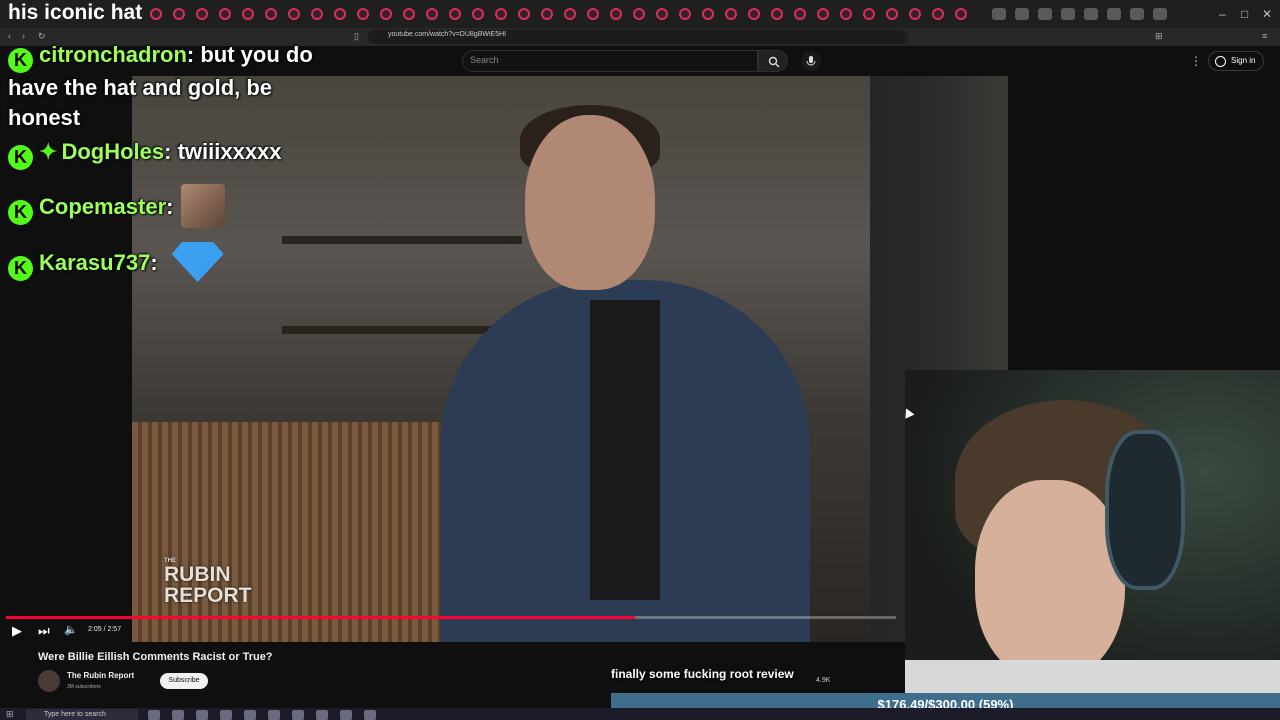 The image size is (1280, 720). What do you see at coordinates (625, 450) in the screenshot?
I see `host-shirt` at bounding box center [625, 450].